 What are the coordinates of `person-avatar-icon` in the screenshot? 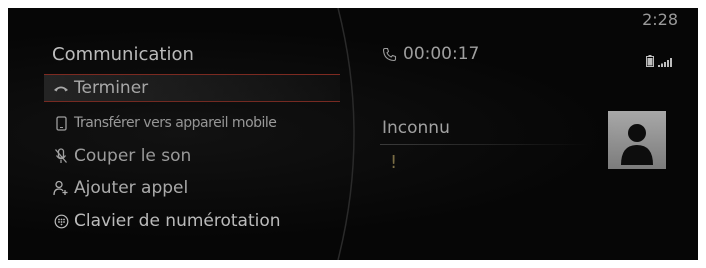 It's located at (637, 143).